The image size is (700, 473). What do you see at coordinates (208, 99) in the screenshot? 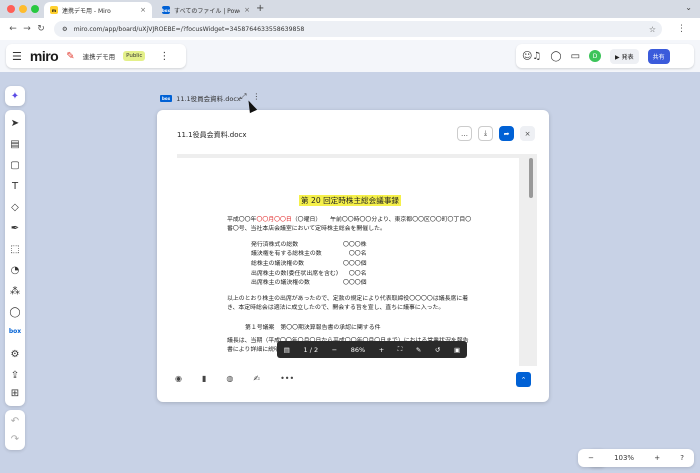
I see `widget-filename: 11.1役員会資料.docx` at bounding box center [208, 99].